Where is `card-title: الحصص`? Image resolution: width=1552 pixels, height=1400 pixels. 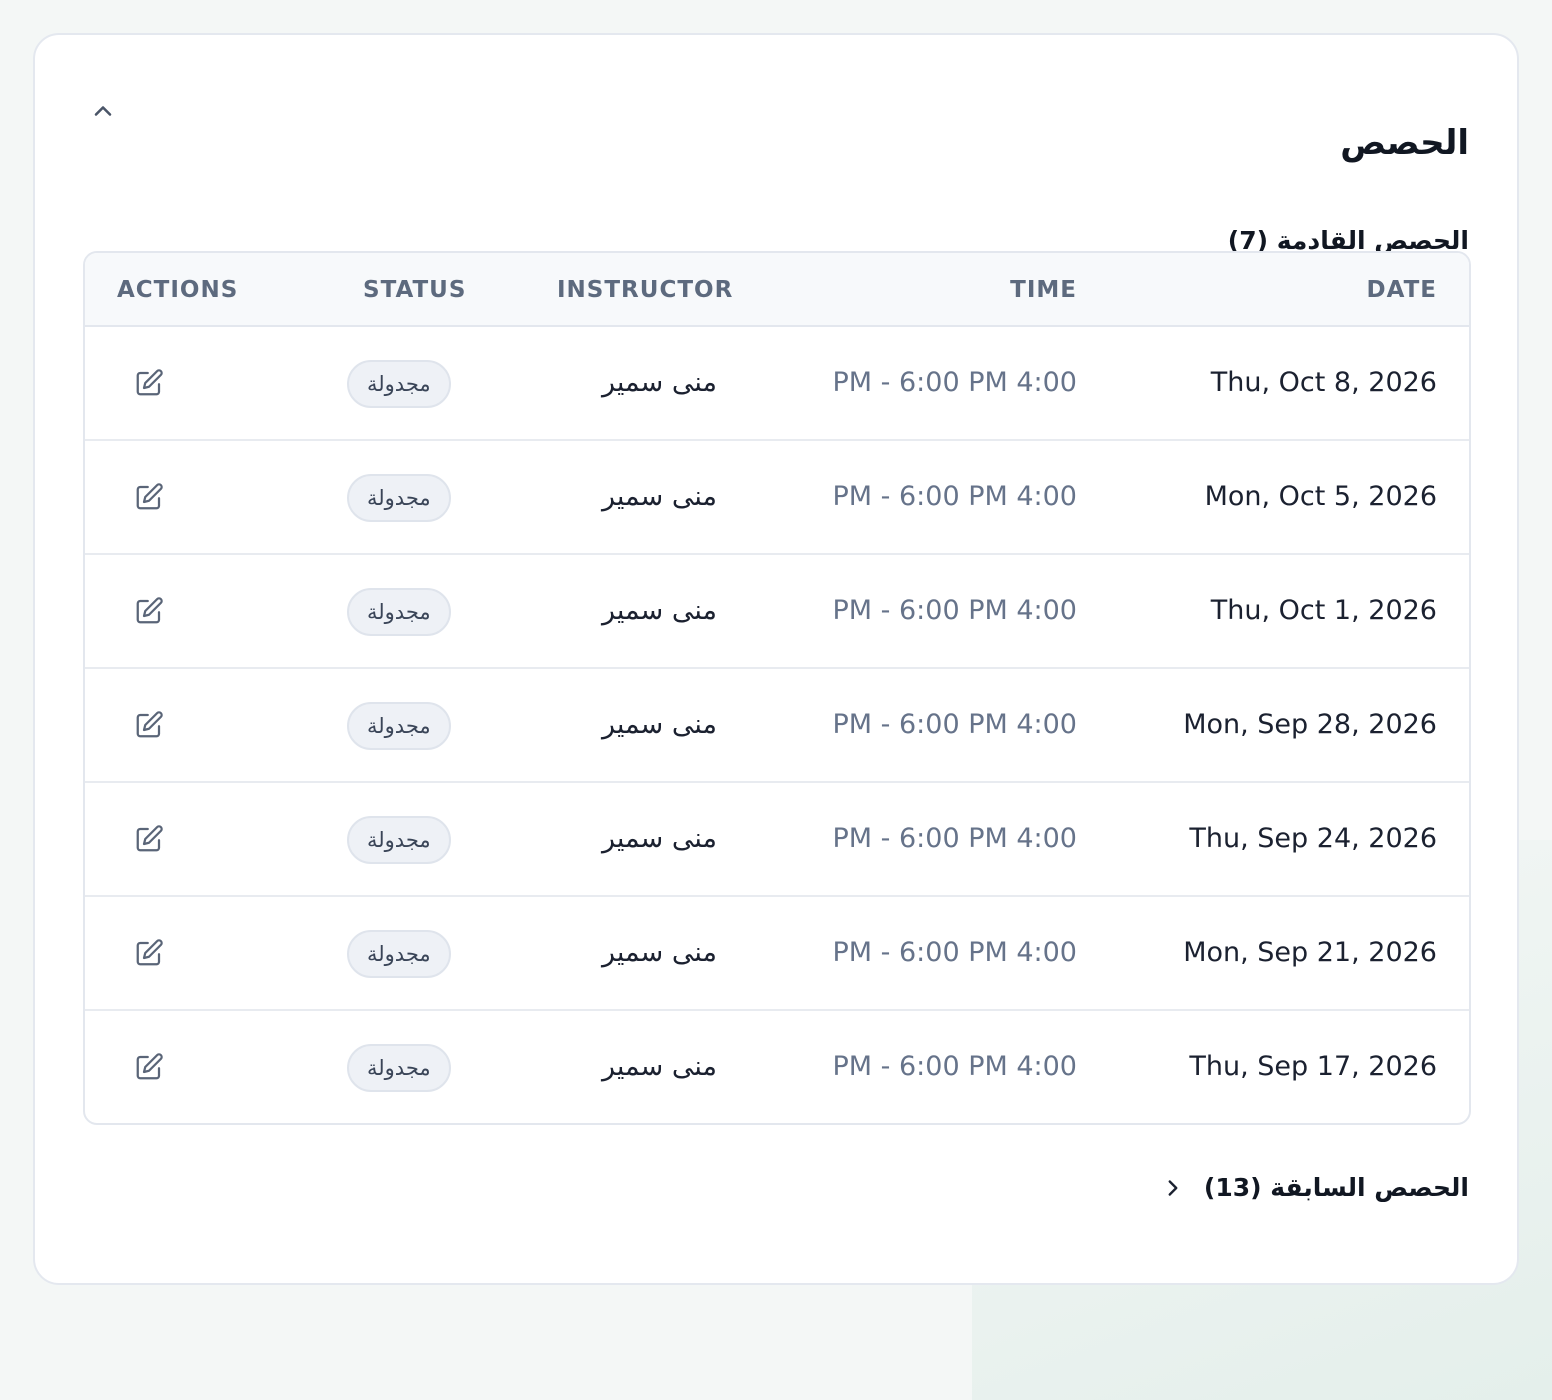 card-title: الحصص is located at coordinates (1404, 143).